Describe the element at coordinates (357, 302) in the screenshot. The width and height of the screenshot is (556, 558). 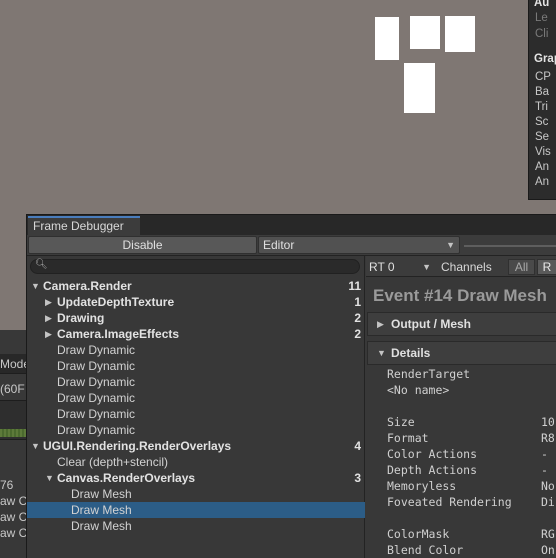
I see `tree-row-count: 1` at that location.